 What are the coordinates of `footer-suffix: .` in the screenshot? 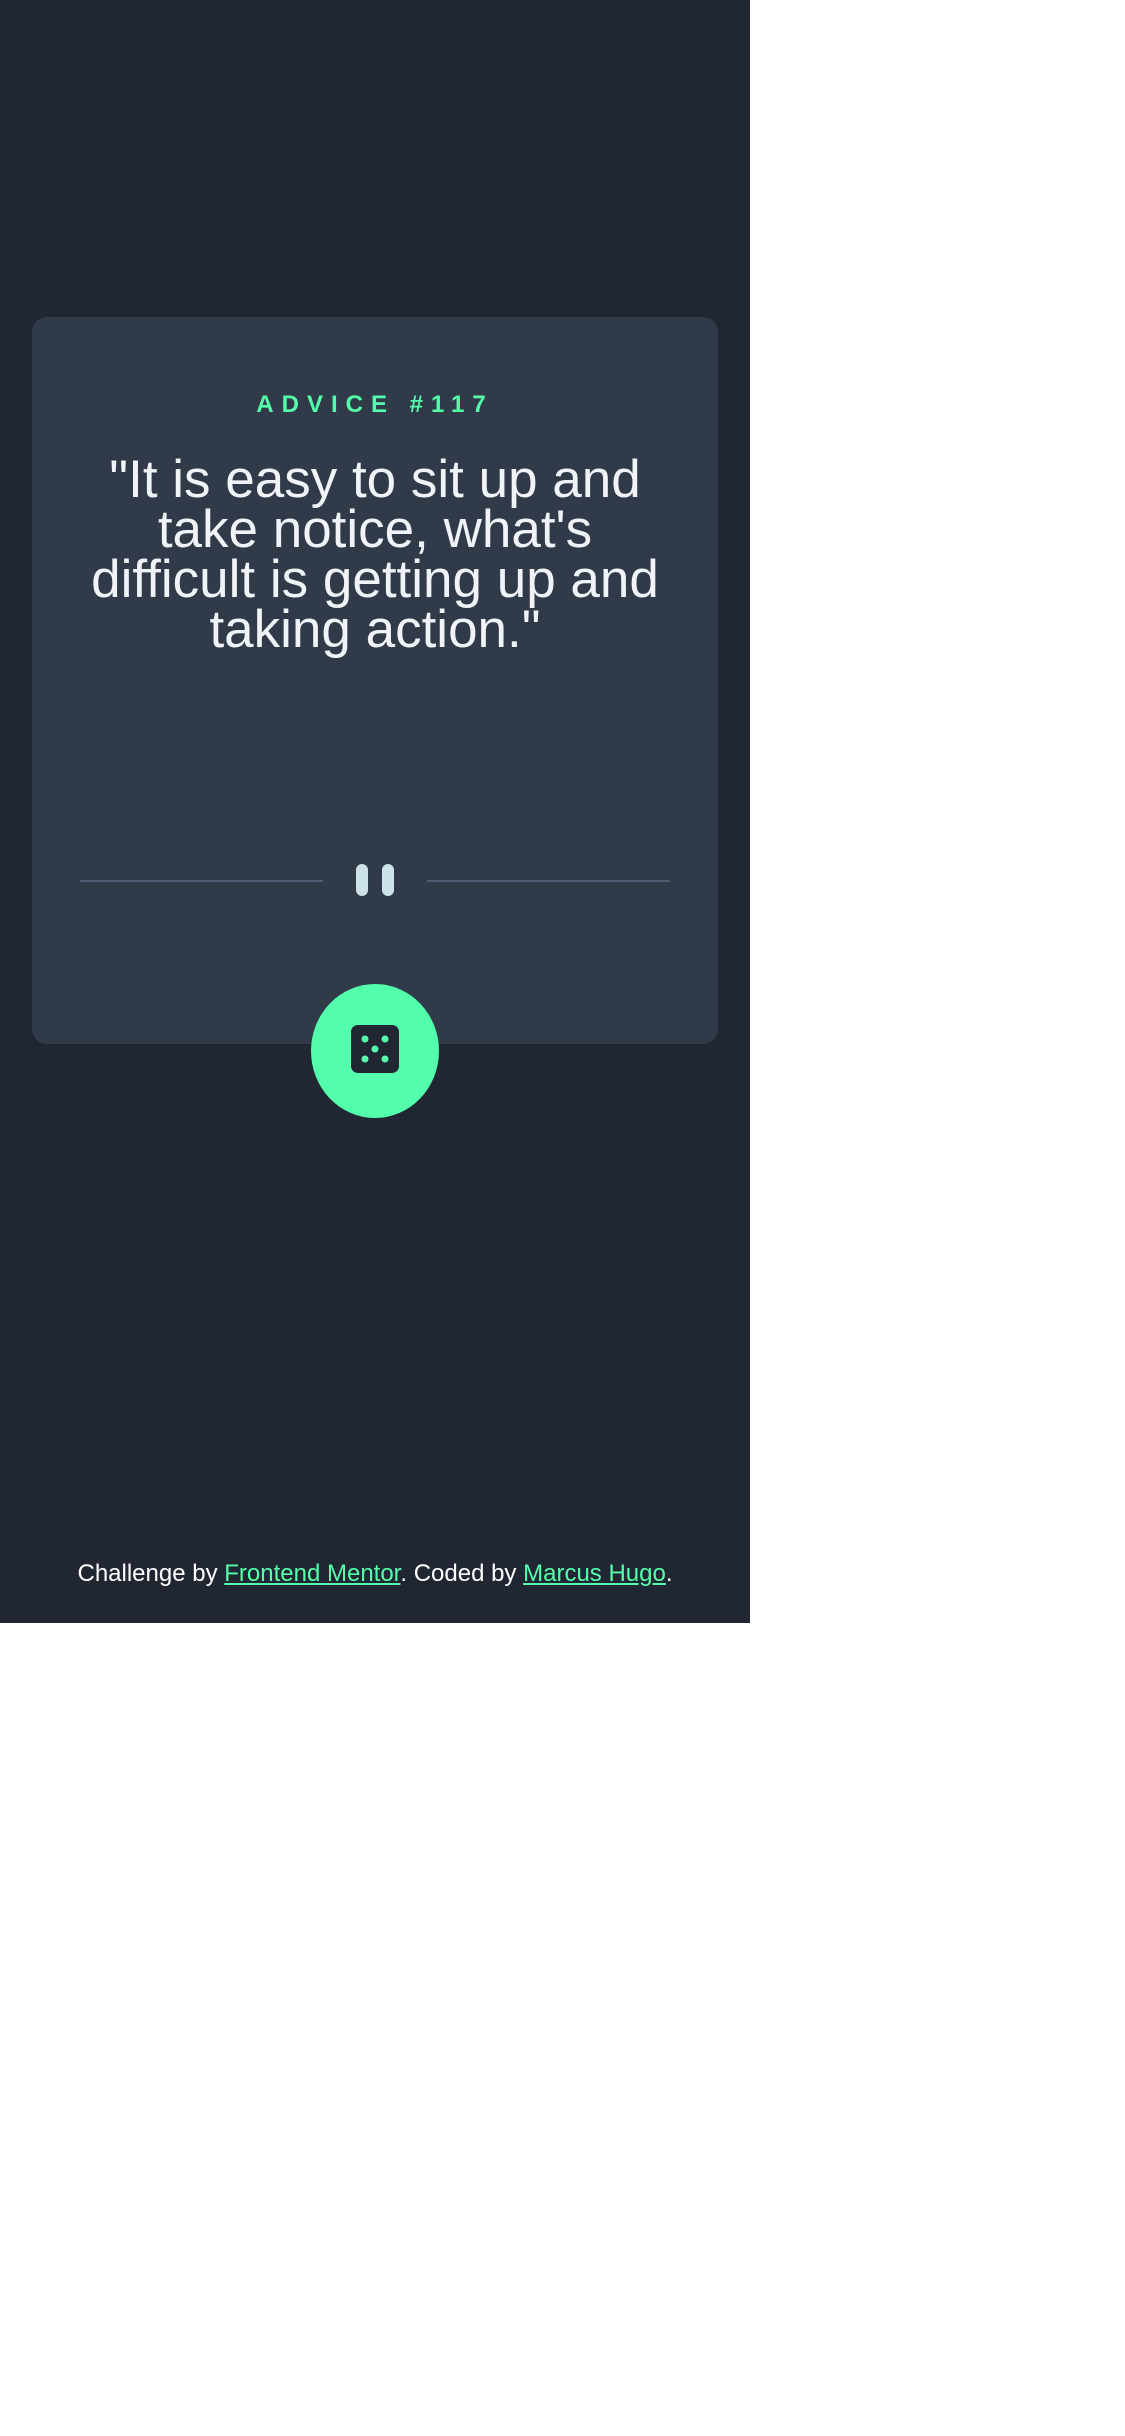 It's located at (669, 1573).